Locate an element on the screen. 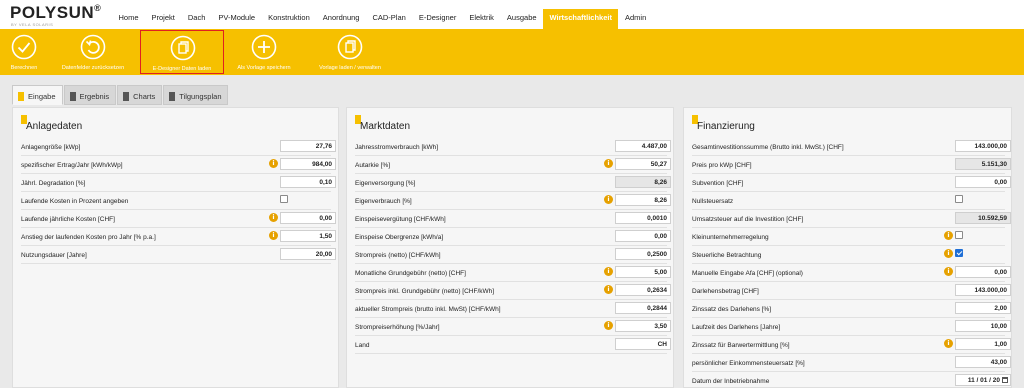 Image resolution: width=1024 pixels, height=388 pixels. field-label: Jahresstromverbrauch [kWh] is located at coordinates (397, 147).